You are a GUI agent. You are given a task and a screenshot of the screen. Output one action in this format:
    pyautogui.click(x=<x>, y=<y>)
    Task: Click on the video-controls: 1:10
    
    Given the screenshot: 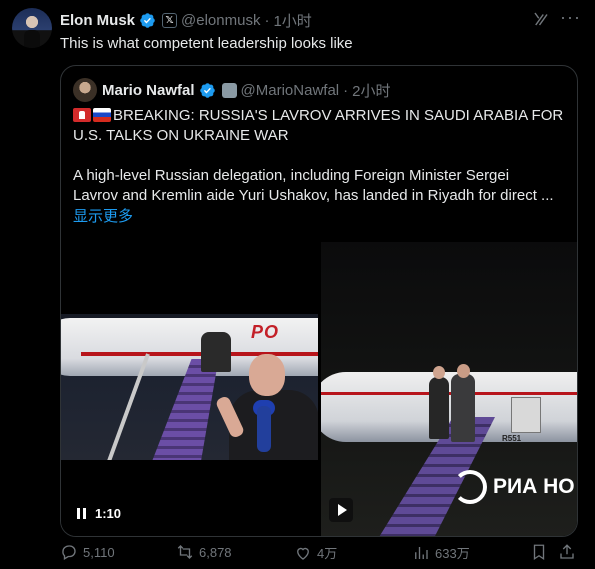 What is the action you would take?
    pyautogui.click(x=99, y=513)
    